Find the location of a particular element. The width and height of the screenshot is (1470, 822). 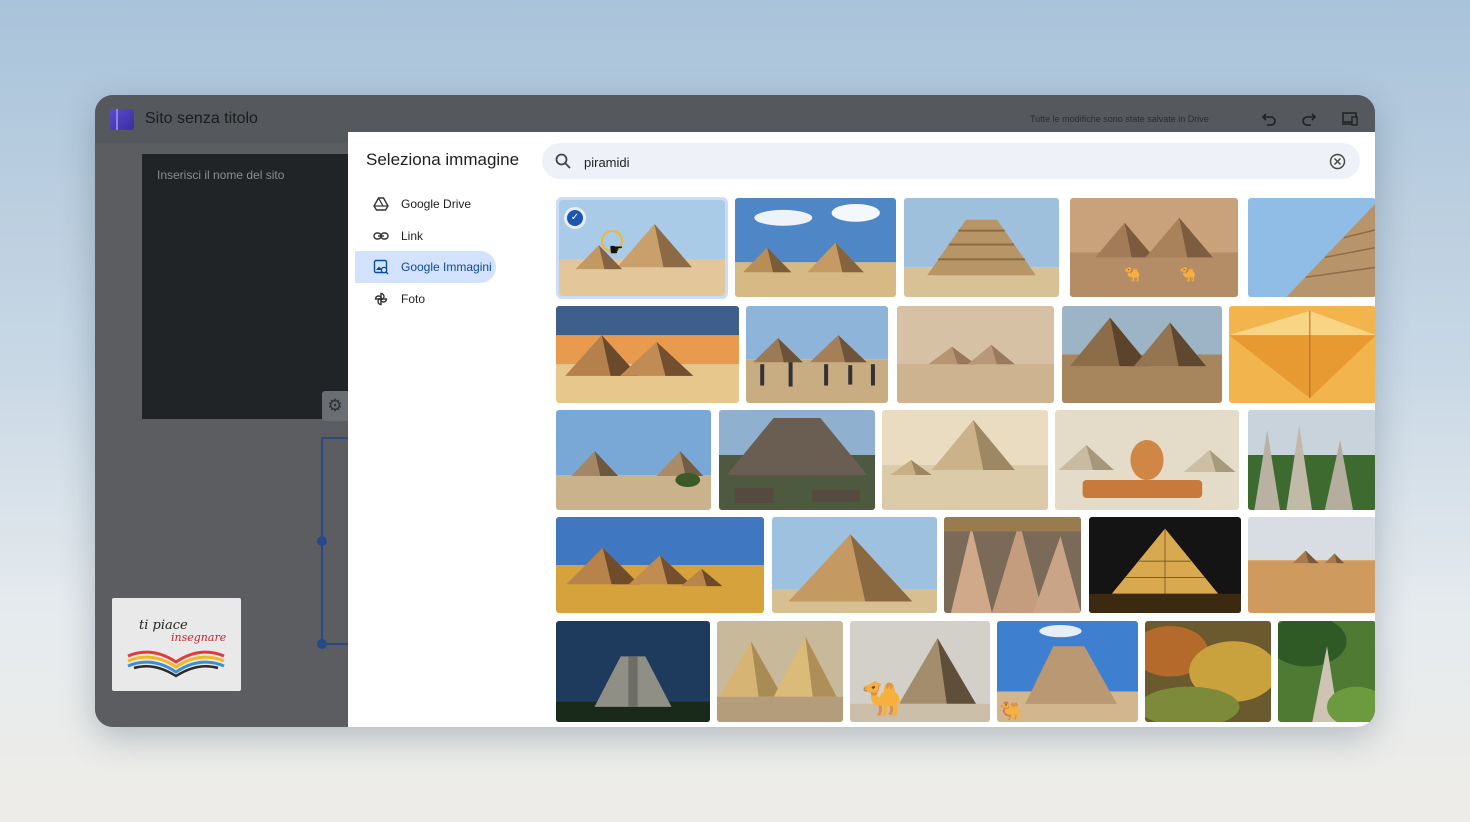

image-result-rocky is located at coordinates (1142, 354).